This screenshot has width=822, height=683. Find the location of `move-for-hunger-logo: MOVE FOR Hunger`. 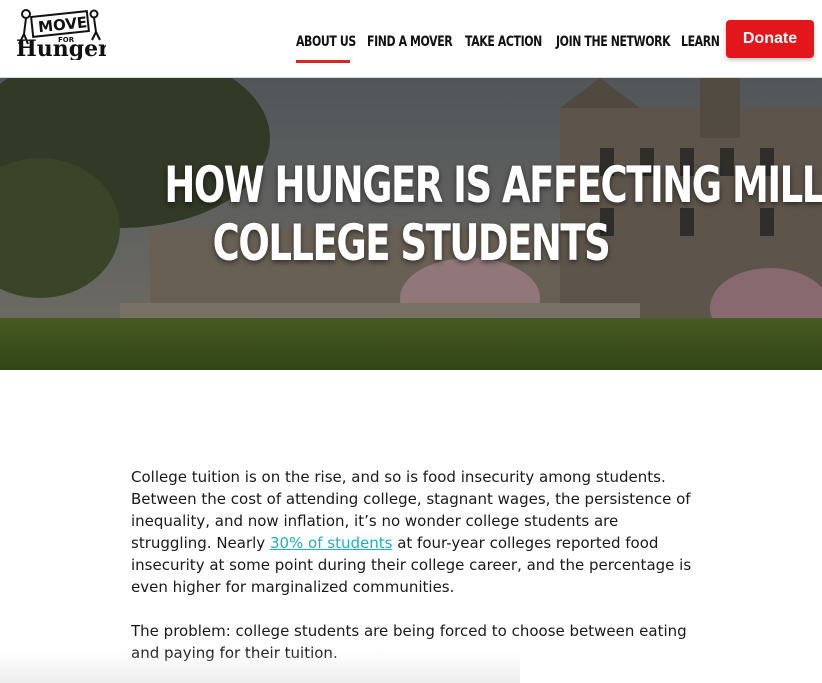

move-for-hunger-logo: MOVE FOR Hunger is located at coordinates (60, 34).